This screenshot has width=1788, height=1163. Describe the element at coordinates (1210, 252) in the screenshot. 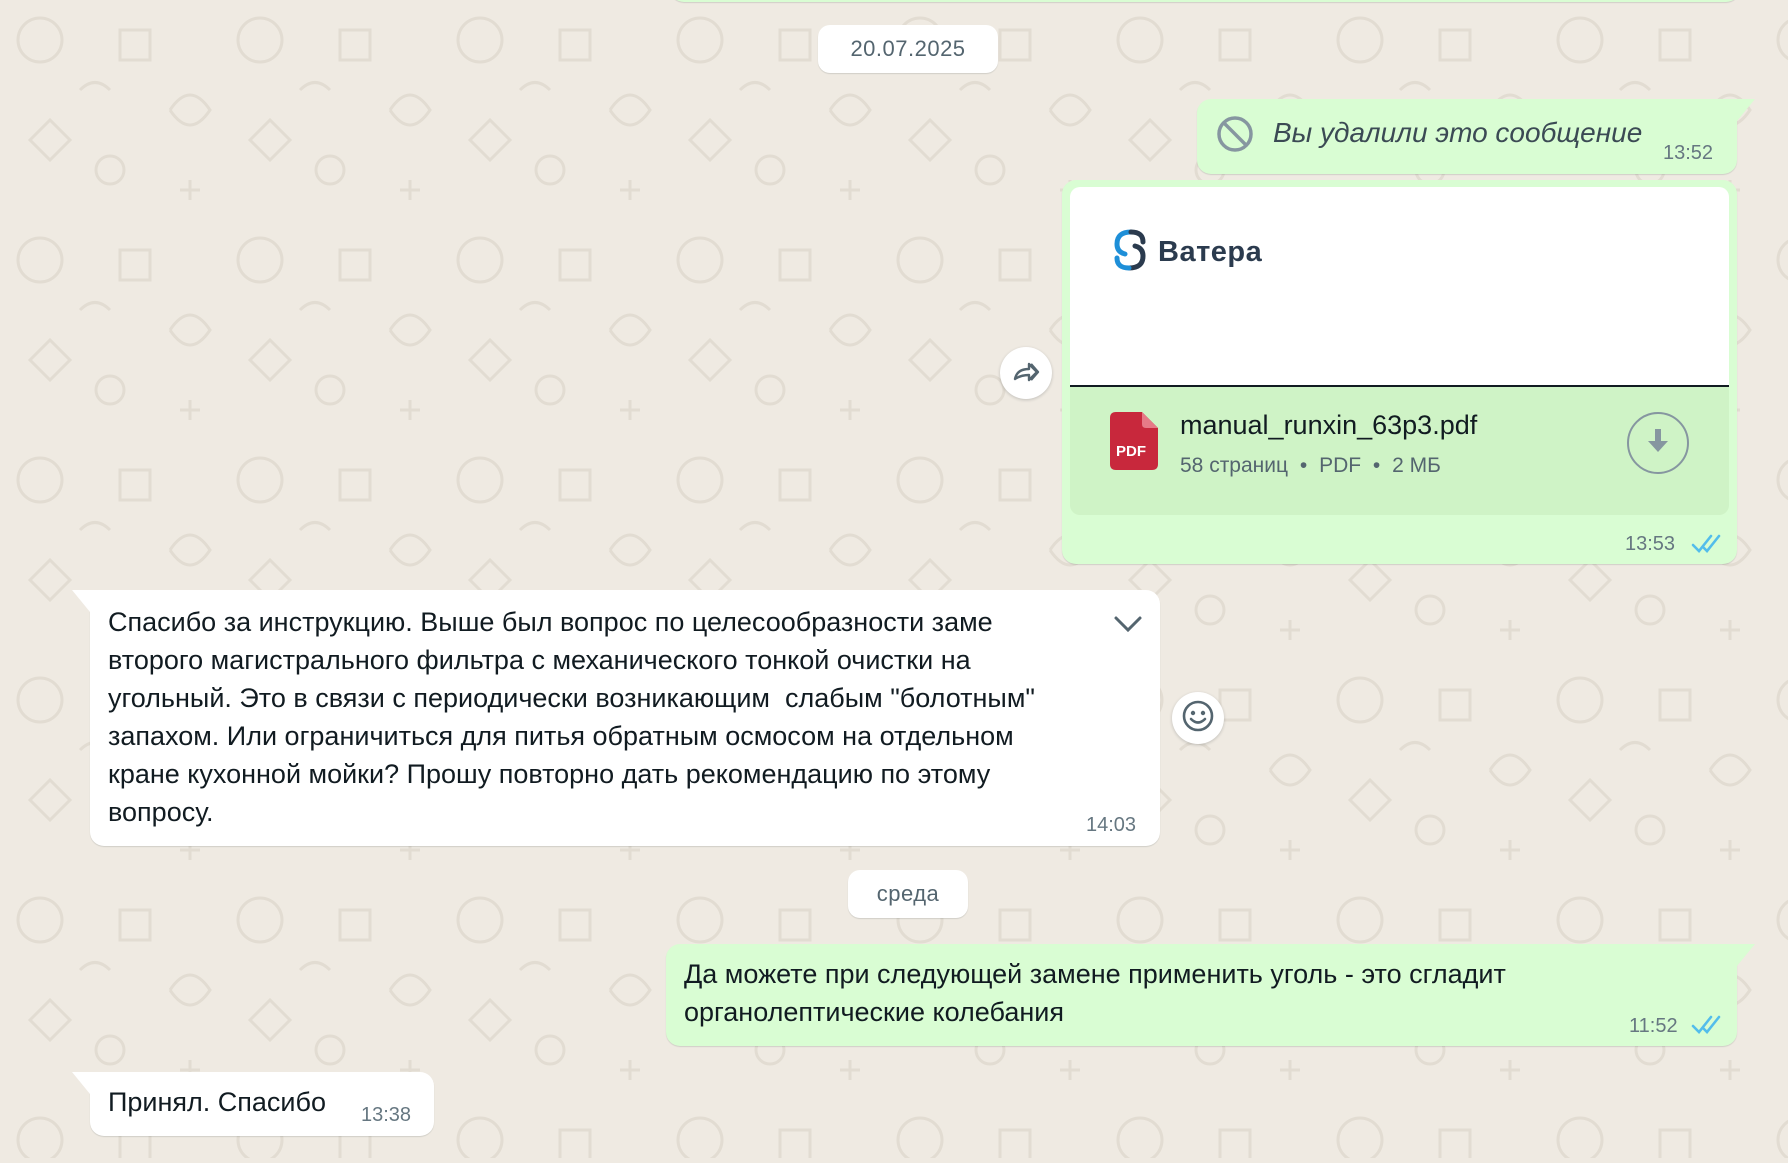

I see `brand-name: Ватера` at that location.